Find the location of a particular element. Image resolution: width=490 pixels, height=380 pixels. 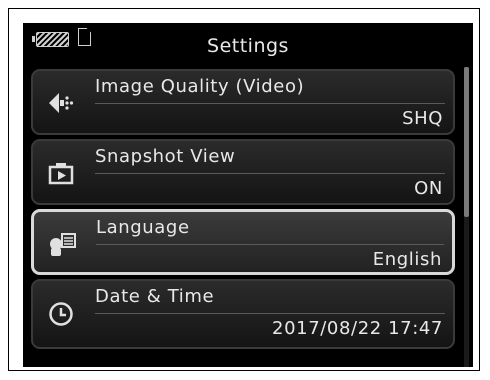

clock-icon is located at coordinates (61, 314).